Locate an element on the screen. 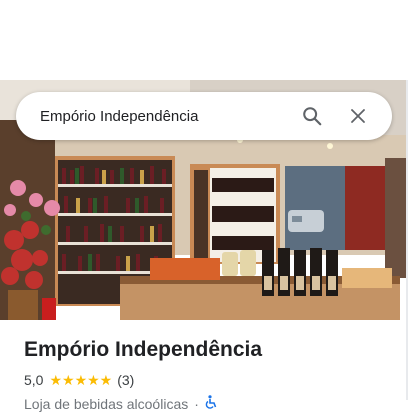  place-category: Loja de bebidas alcoólicas is located at coordinates (106, 404).